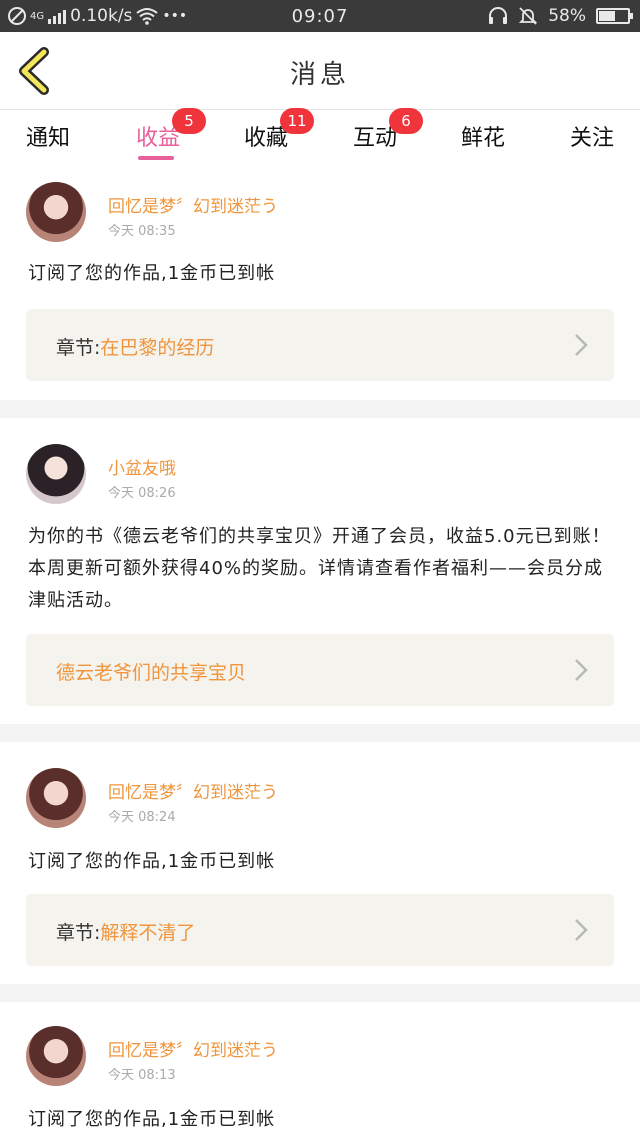  Describe the element at coordinates (142, 817) in the screenshot. I see `message-time: 今天 08:24` at that location.